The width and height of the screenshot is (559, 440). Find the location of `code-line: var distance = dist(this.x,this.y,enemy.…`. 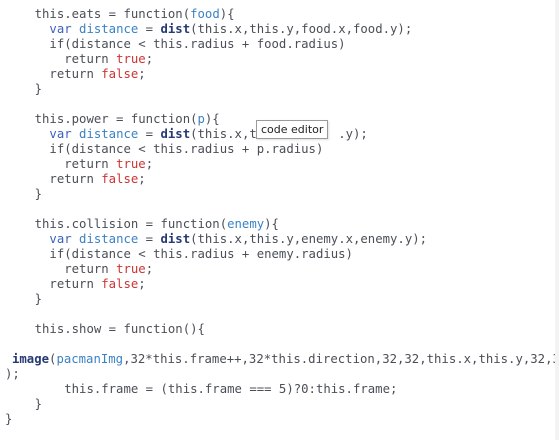

code-line: var distance = dist(this.x,this.y,enemy.… is located at coordinates (216, 239).